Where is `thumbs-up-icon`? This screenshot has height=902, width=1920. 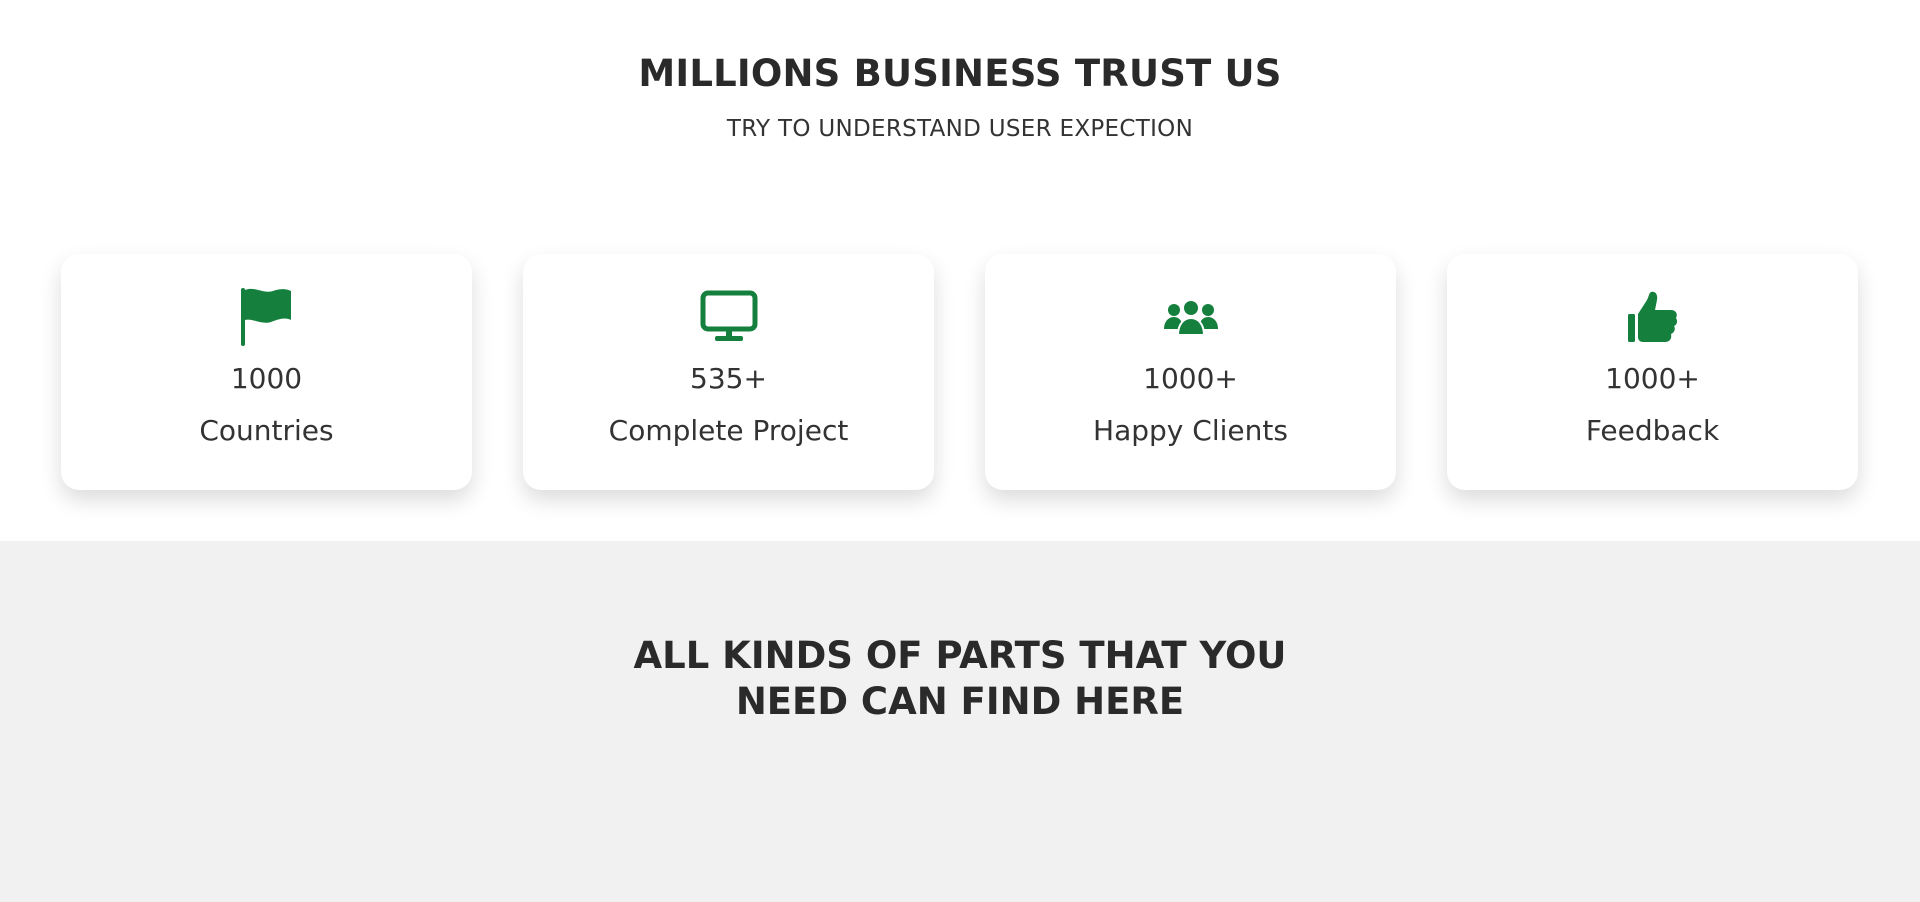
thumbs-up-icon is located at coordinates (1652, 317).